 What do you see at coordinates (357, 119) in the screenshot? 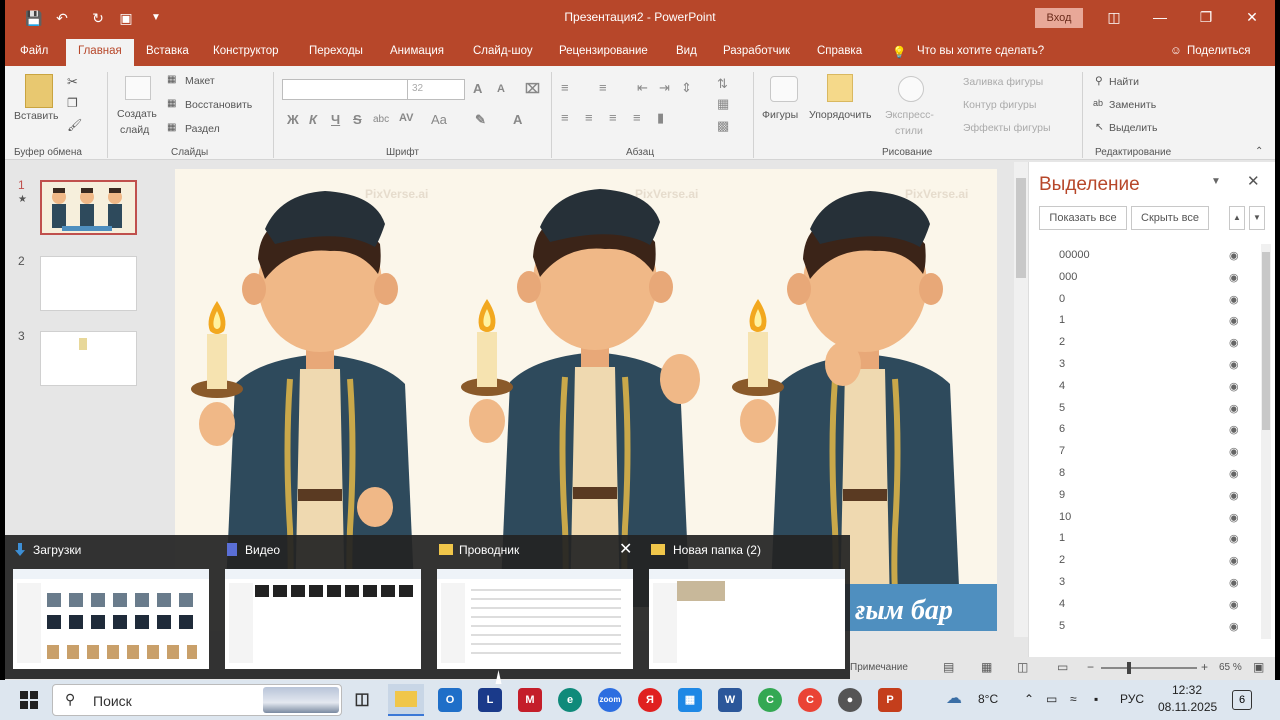
I see `strikethrough-button: S` at bounding box center [357, 119].